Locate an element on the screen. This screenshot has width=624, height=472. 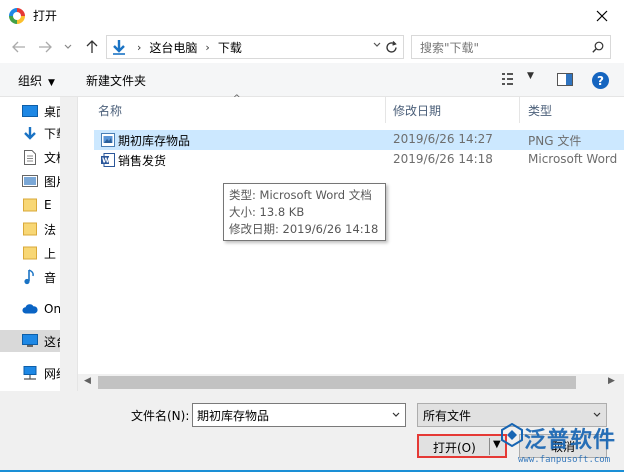
file-name: 期初库存物品 is located at coordinates (154, 141).